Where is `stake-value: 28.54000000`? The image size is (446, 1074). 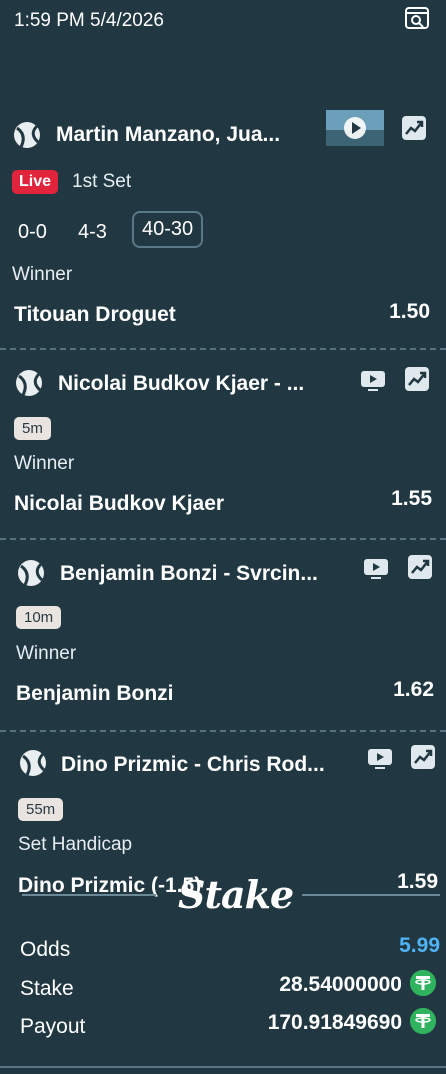 stake-value: 28.54000000 is located at coordinates (340, 984).